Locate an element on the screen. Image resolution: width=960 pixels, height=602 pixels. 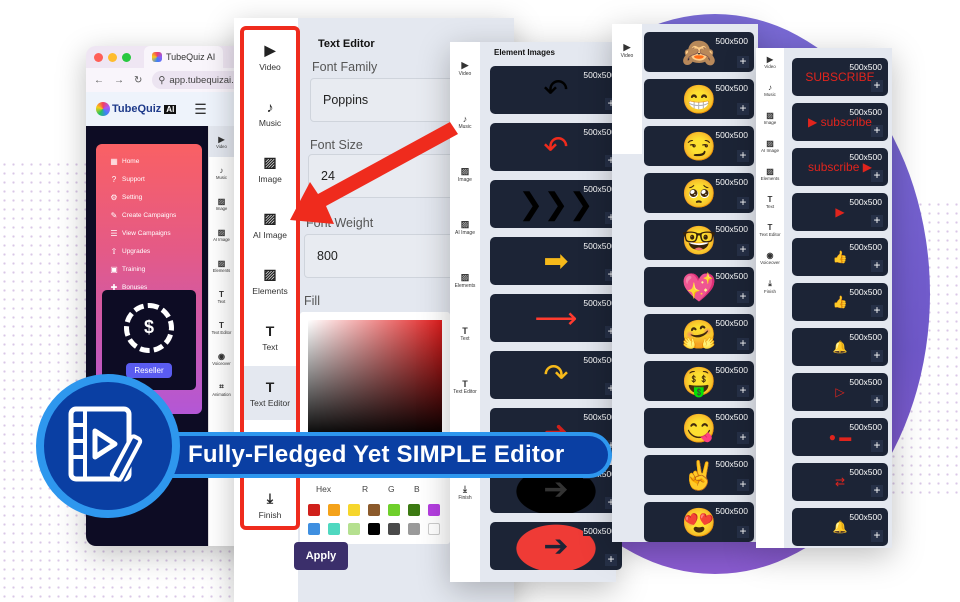
sidebar-item-support: ? Support is located at coordinates (149, 179).